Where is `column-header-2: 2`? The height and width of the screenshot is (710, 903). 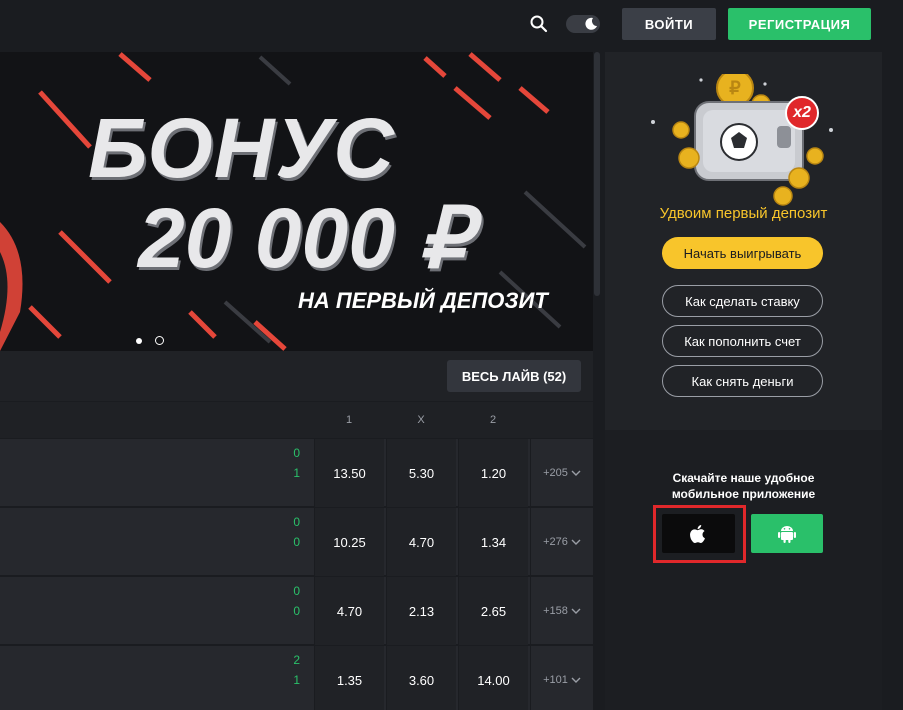
column-header-2: 2 is located at coordinates (493, 420).